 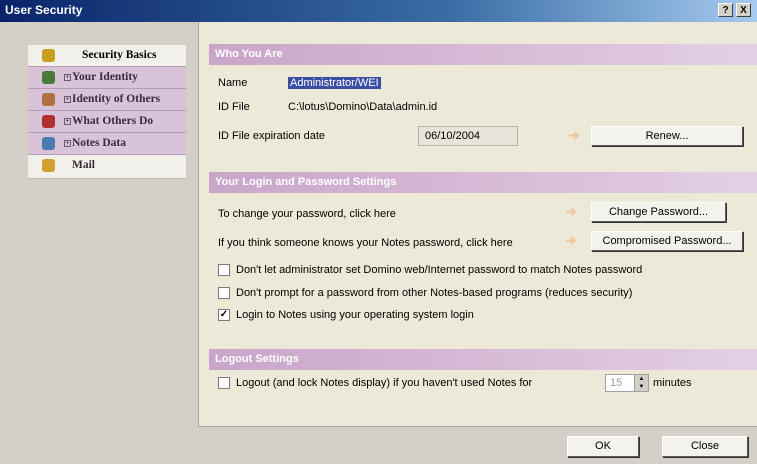 I want to click on sidebar-item-notes-data: + Notes Data, so click(x=107, y=144).